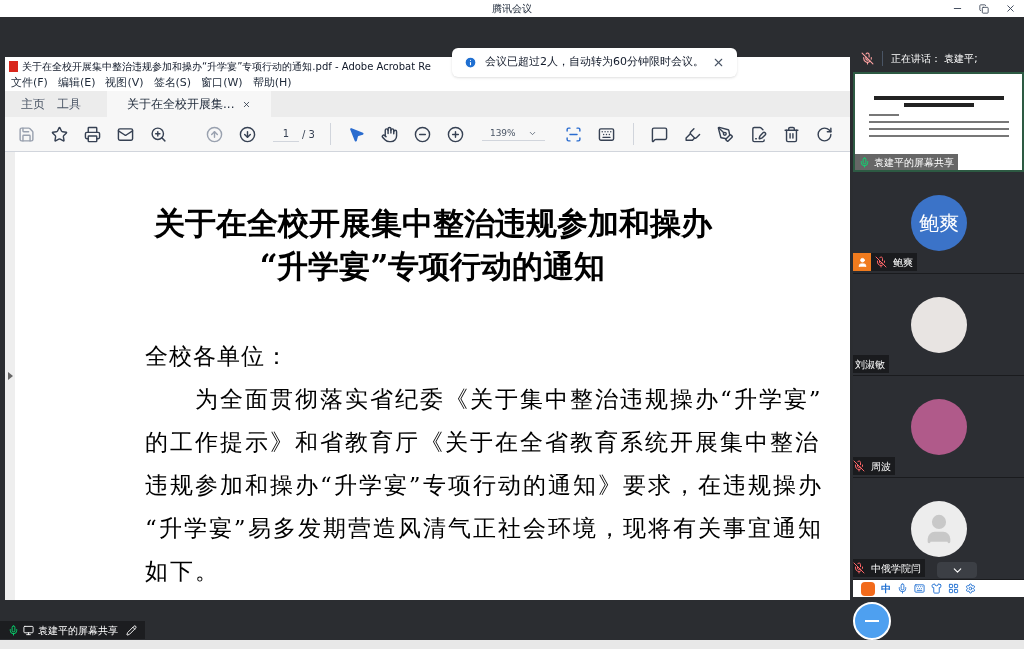 The width and height of the screenshot is (1024, 649). I want to click on window-title: 腾讯会议, so click(512, 9).